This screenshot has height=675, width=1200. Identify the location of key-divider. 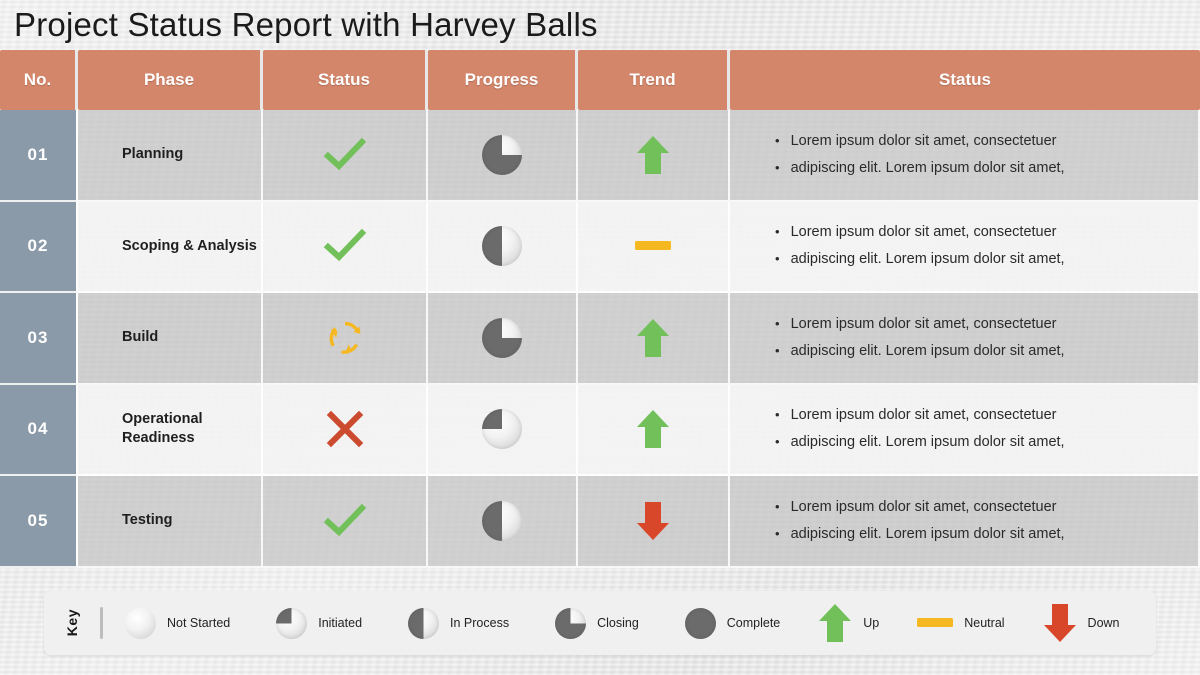
(101, 623).